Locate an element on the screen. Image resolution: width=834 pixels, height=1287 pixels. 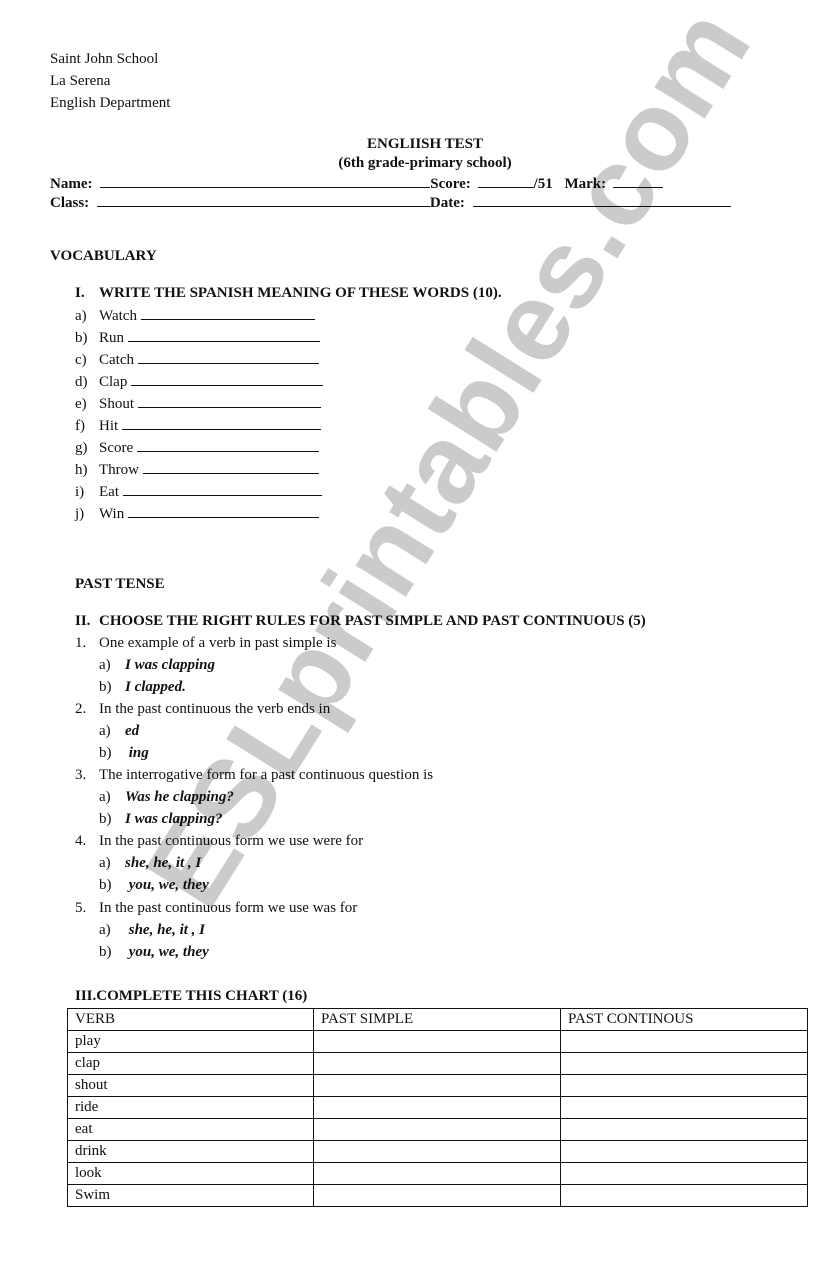
option-text: I was clapping? is located at coordinates (174, 819).